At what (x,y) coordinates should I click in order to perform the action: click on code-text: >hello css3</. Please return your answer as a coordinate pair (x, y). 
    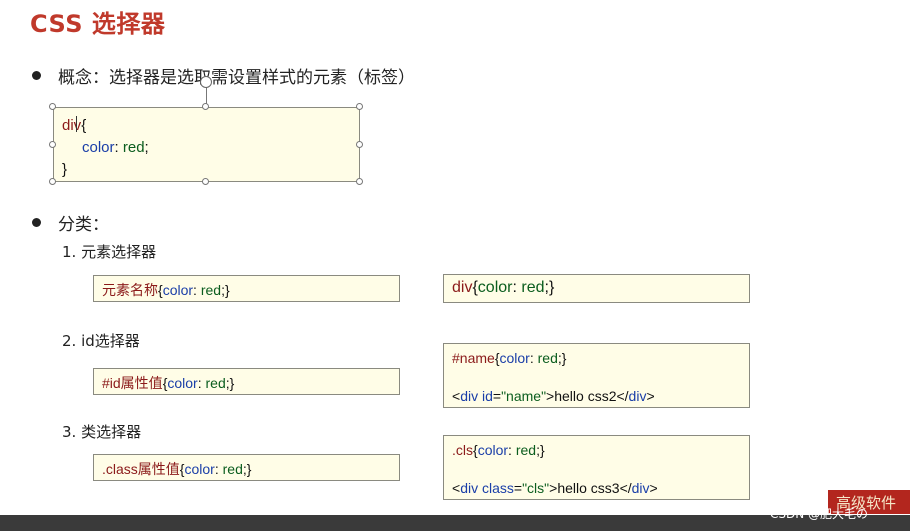
    Looking at the image, I should click on (590, 488).